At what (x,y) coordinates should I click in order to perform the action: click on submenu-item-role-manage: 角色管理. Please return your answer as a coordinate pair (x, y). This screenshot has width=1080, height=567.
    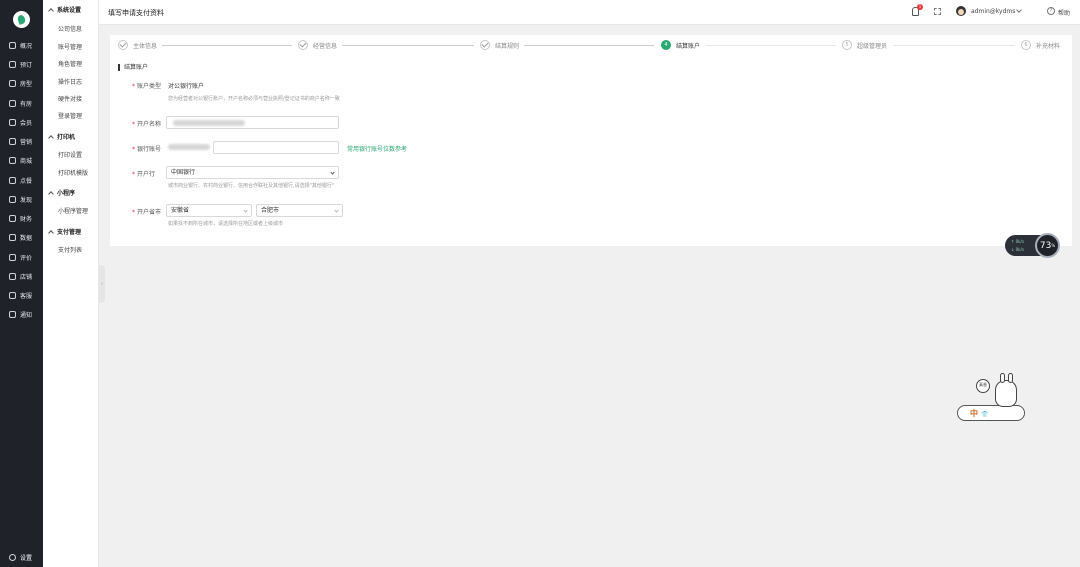
    Looking at the image, I should click on (70, 63).